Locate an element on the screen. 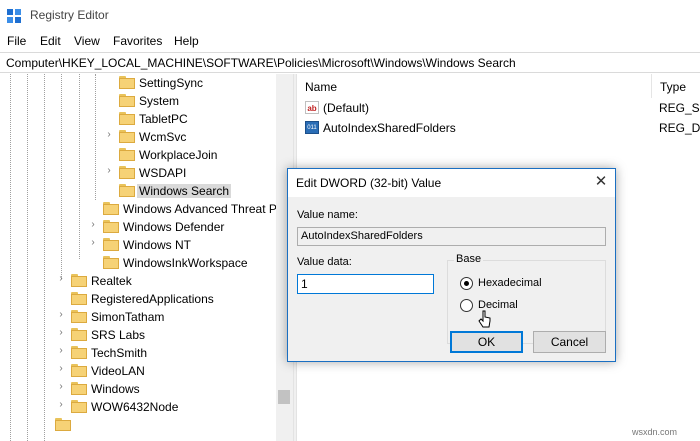  menu-favorites: Favorites is located at coordinates (137, 41).